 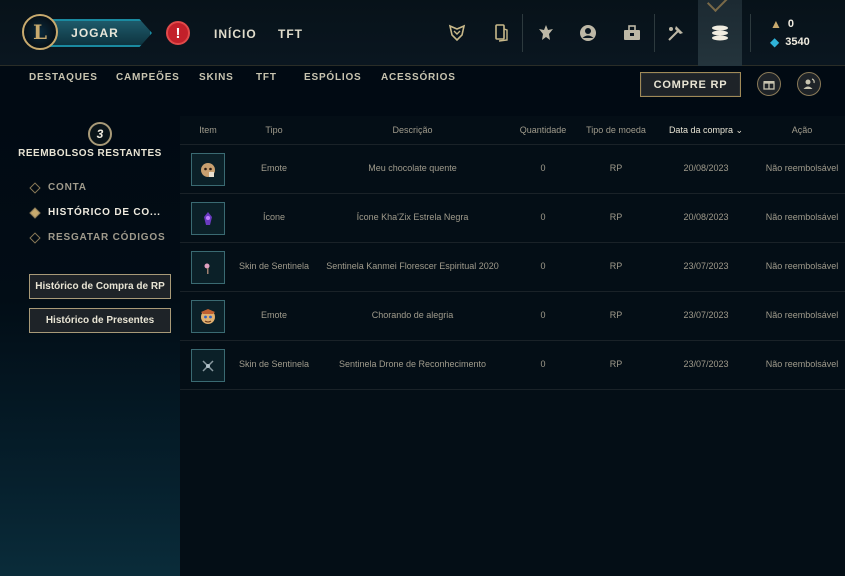 I want to click on blue-essence-balance: ▲ 0, so click(x=782, y=24).